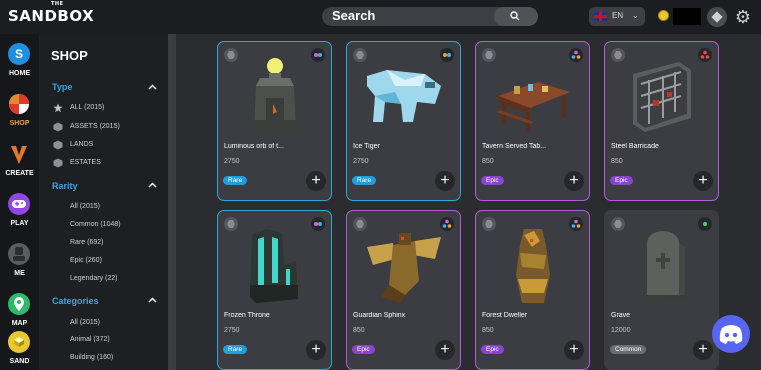 The image size is (761, 370). Describe the element at coordinates (274, 266) in the screenshot. I see `frozen-throne-icon` at that location.